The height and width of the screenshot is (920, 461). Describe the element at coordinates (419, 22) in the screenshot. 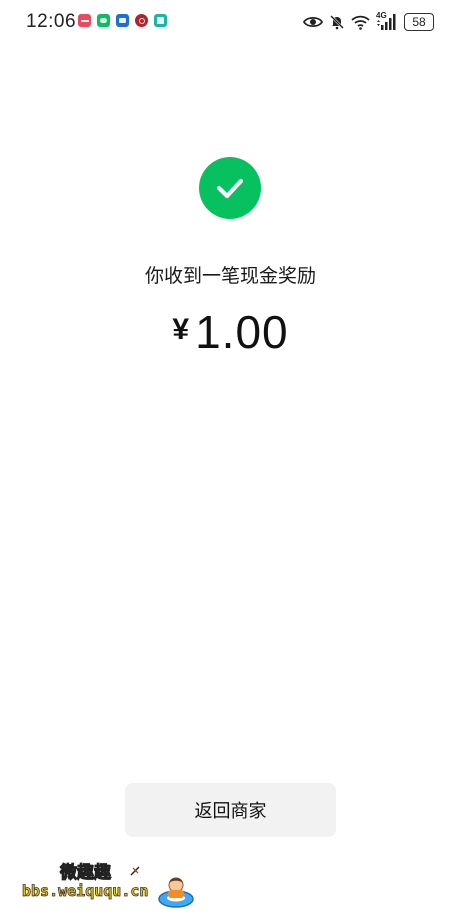

I see `battery-icon: 58` at that location.